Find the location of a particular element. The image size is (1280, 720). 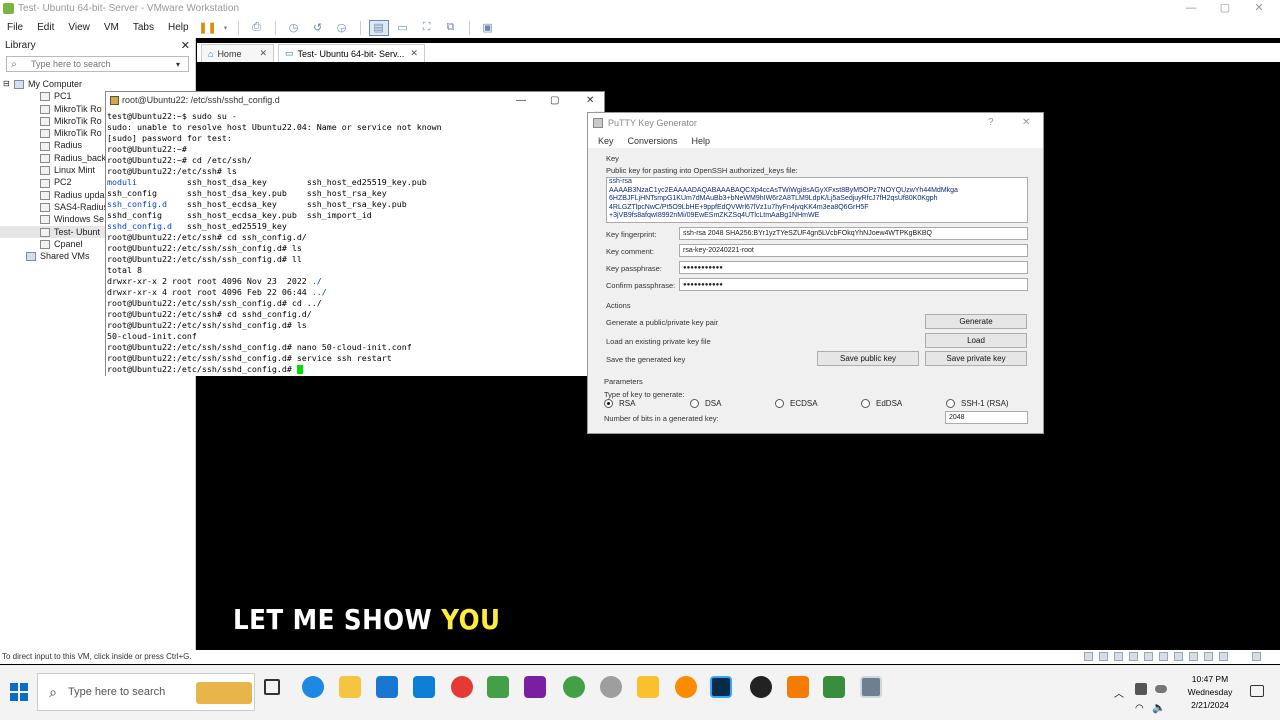

display-icon is located at coordinates (1193, 656).